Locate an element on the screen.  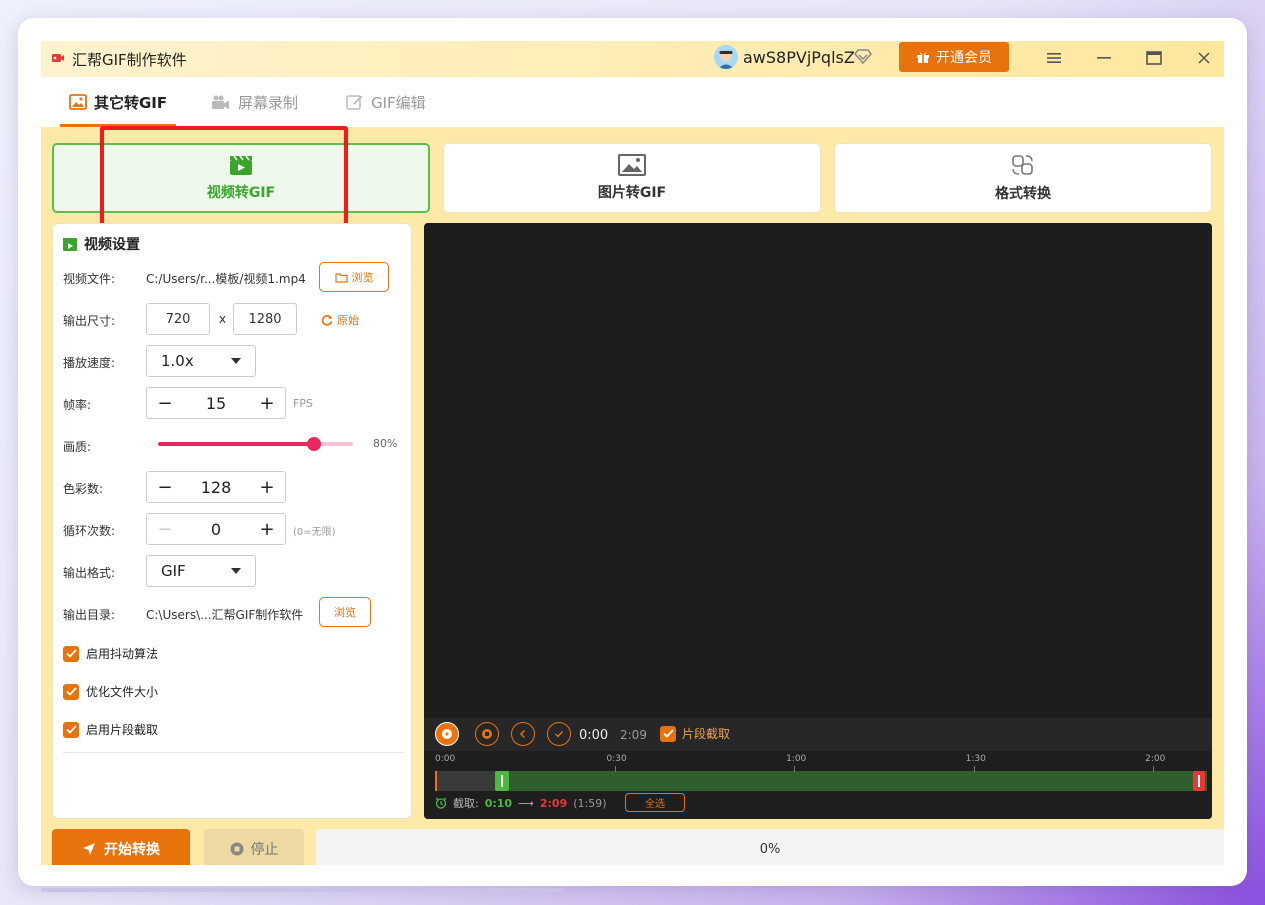
segment-clip-toggle: 片段截取 is located at coordinates (695, 733).